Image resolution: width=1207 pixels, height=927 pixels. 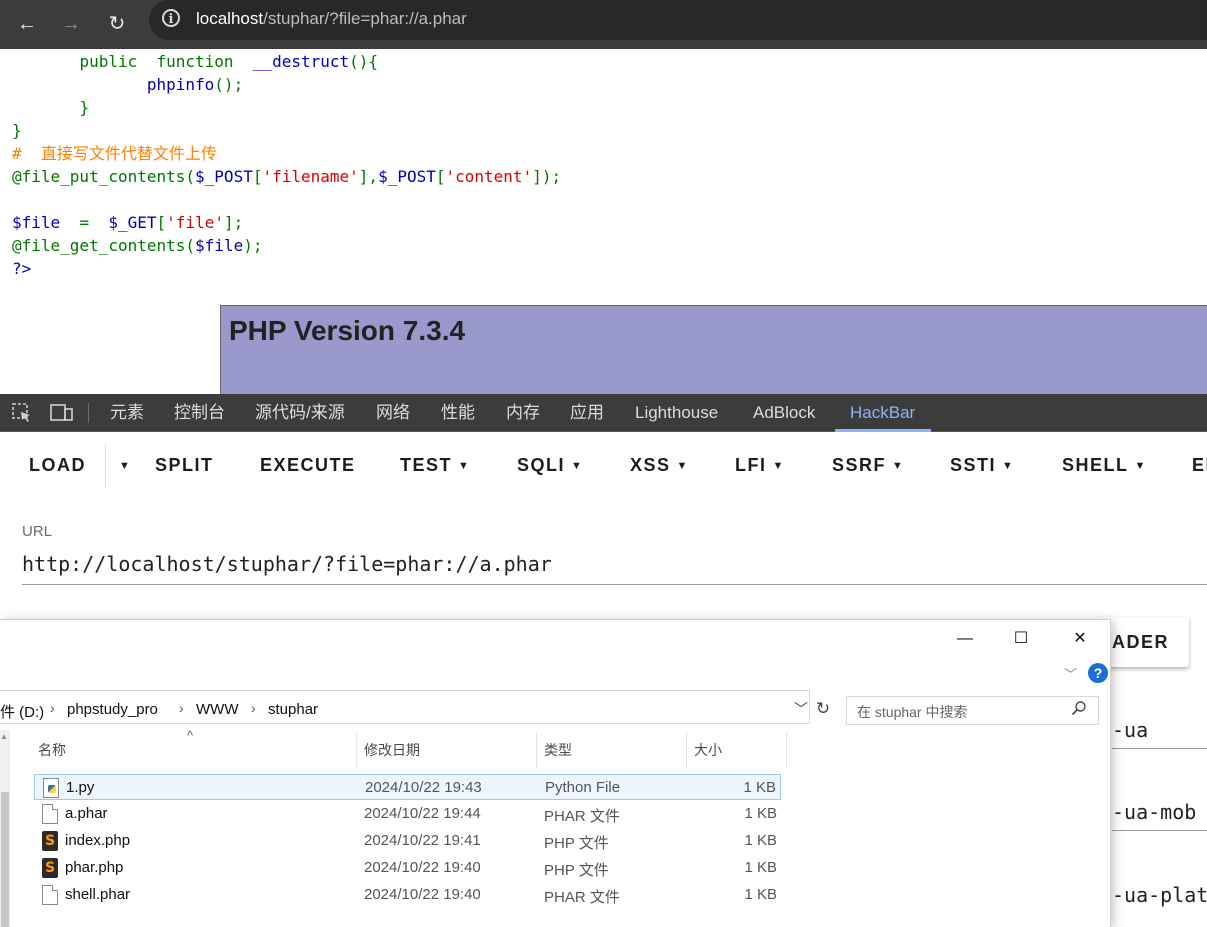 What do you see at coordinates (117, 24) in the screenshot?
I see `reload-icon: ↻` at bounding box center [117, 24].